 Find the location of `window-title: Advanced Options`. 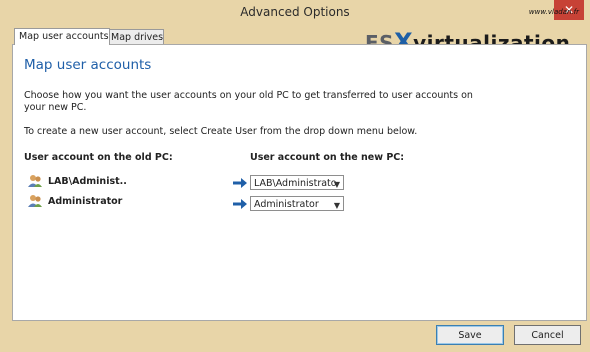

window-title: Advanced Options is located at coordinates (295, 12).